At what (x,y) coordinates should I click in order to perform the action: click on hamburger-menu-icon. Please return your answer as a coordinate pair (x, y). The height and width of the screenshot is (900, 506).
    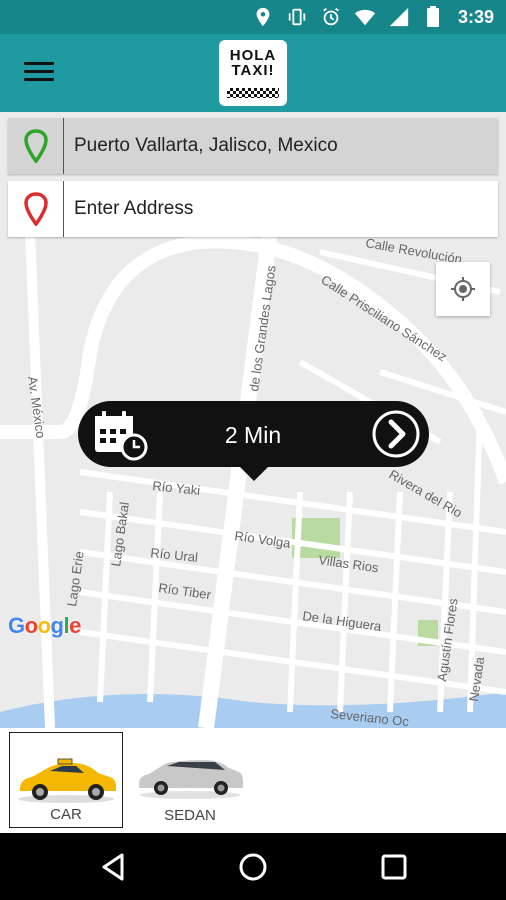
    Looking at the image, I should click on (39, 74).